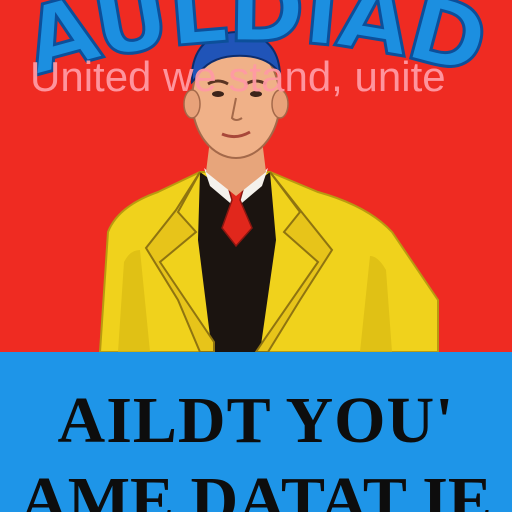 Image resolution: width=512 pixels, height=512 pixels. What do you see at coordinates (256, 488) in the screenshot?
I see `banner-line-2: AME DATAT IE` at bounding box center [256, 488].